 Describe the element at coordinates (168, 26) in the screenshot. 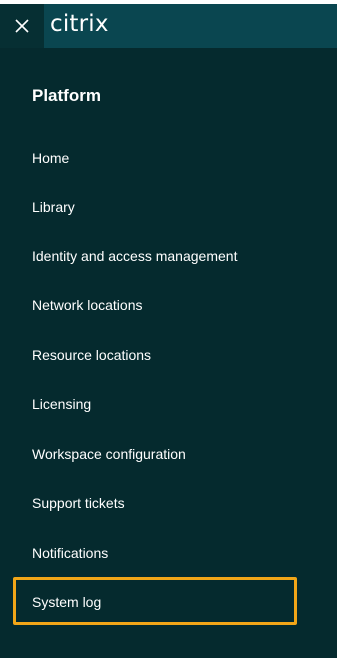

I see `drawer-header: citrix` at that location.